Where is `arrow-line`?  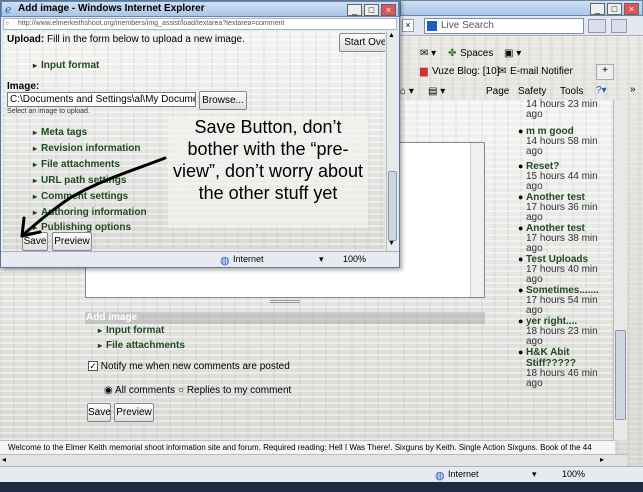
arrow-line is located at coordinates (94, 196).